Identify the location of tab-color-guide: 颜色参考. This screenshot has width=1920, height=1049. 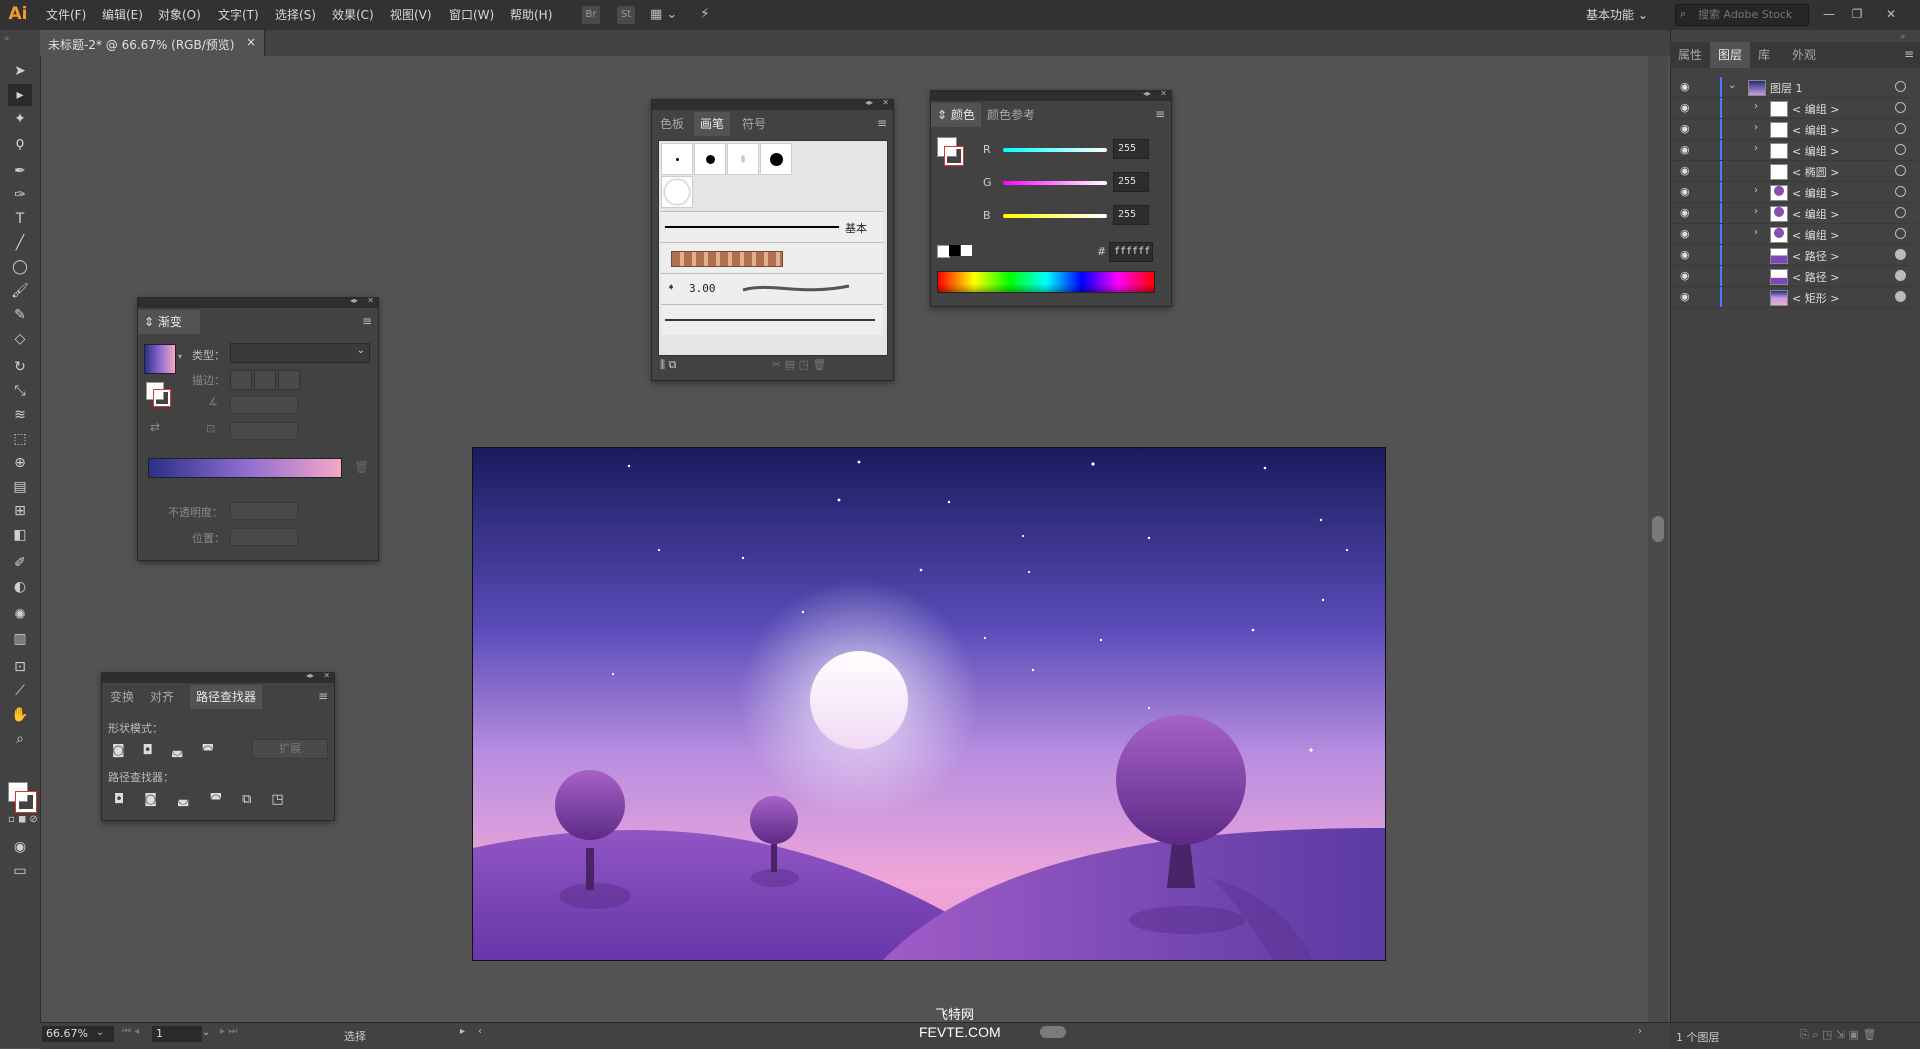
(1011, 115).